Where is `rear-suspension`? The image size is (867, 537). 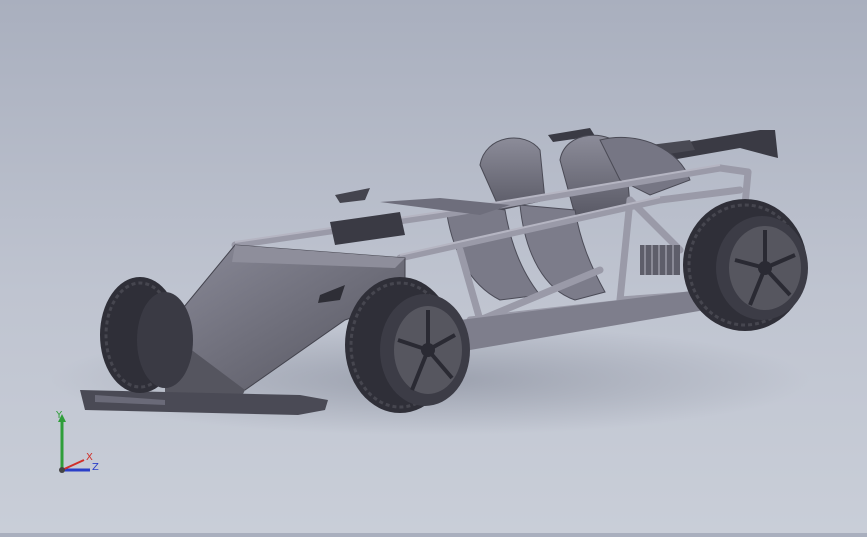 rear-suspension is located at coordinates (660, 260).